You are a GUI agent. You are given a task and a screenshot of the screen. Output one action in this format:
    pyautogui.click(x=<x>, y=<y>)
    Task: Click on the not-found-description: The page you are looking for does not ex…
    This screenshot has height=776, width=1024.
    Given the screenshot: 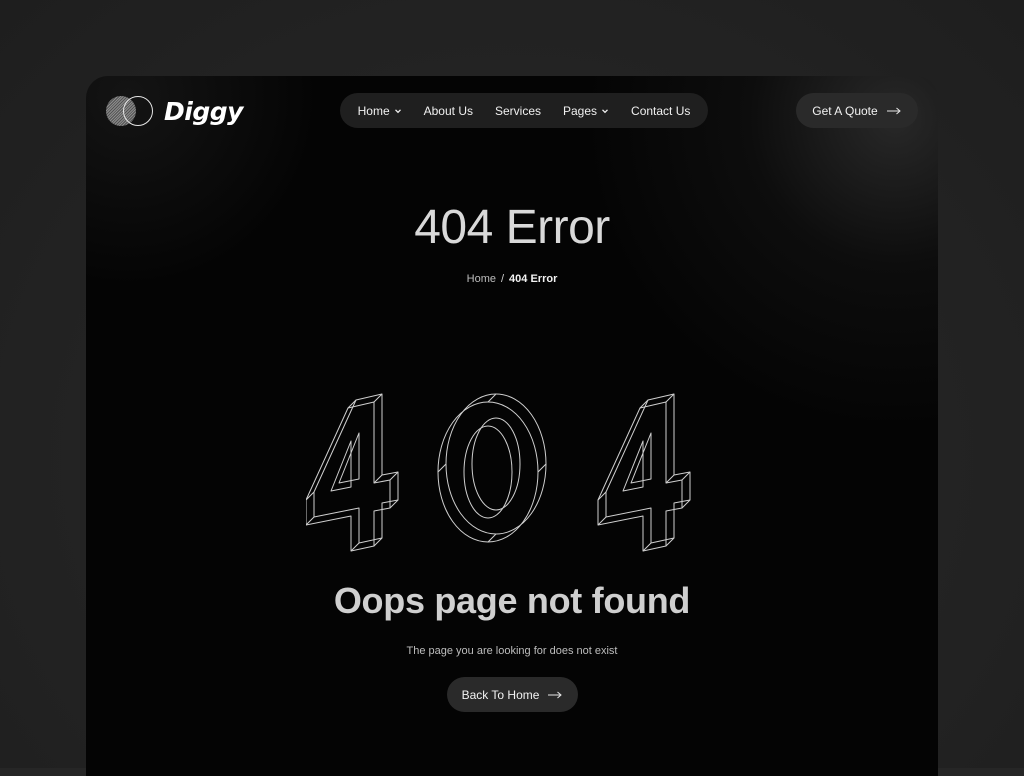 What is the action you would take?
    pyautogui.click(x=512, y=651)
    